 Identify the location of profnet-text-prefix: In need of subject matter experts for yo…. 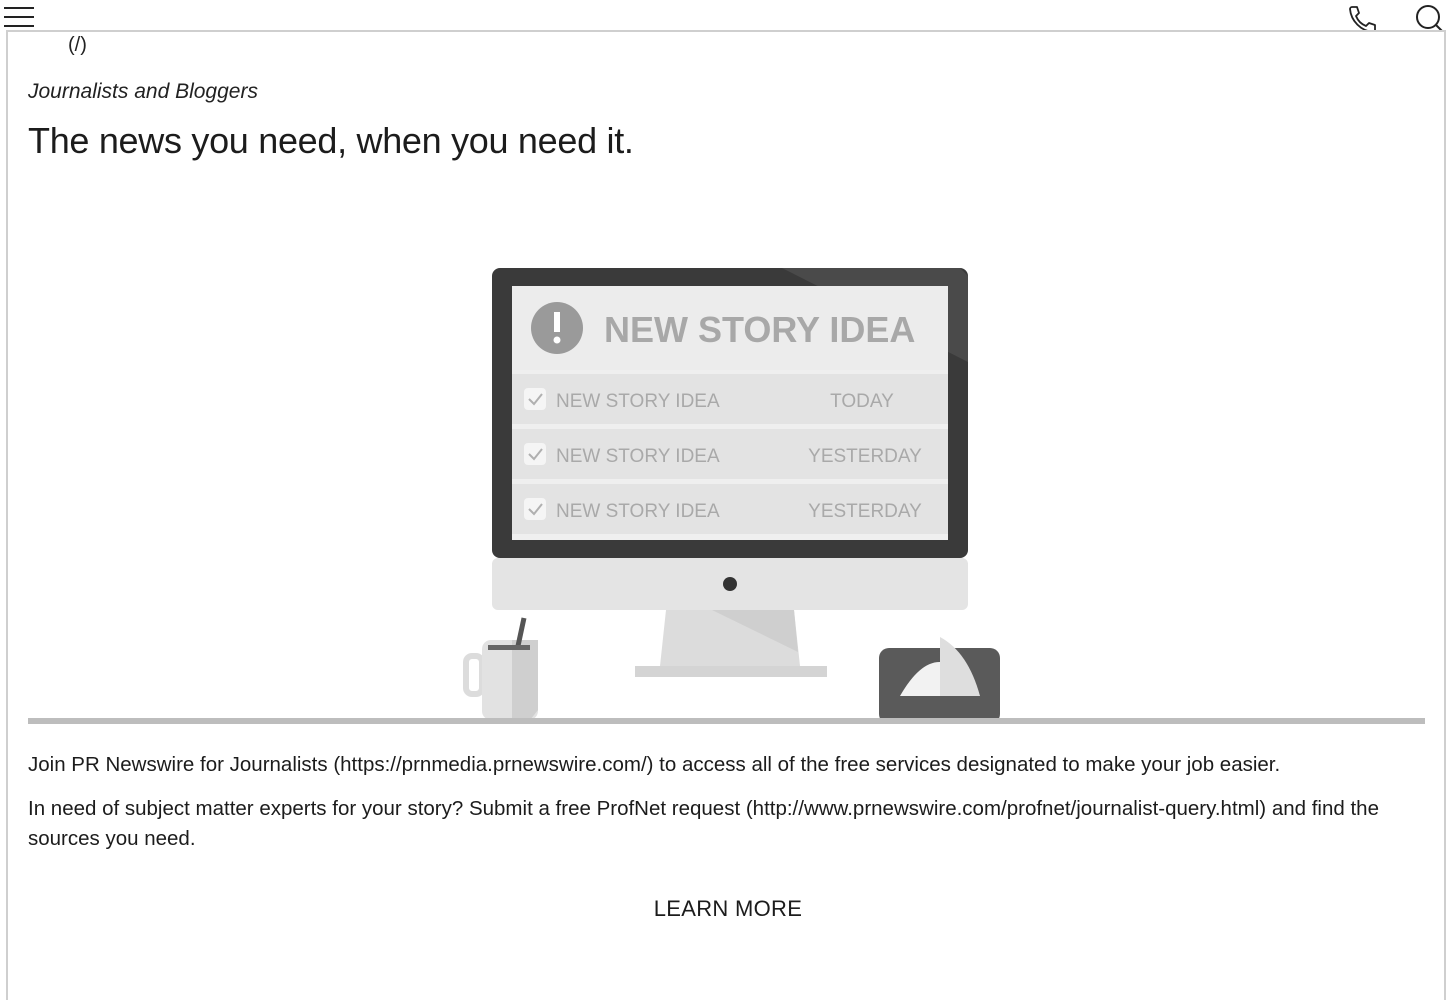
(390, 808).